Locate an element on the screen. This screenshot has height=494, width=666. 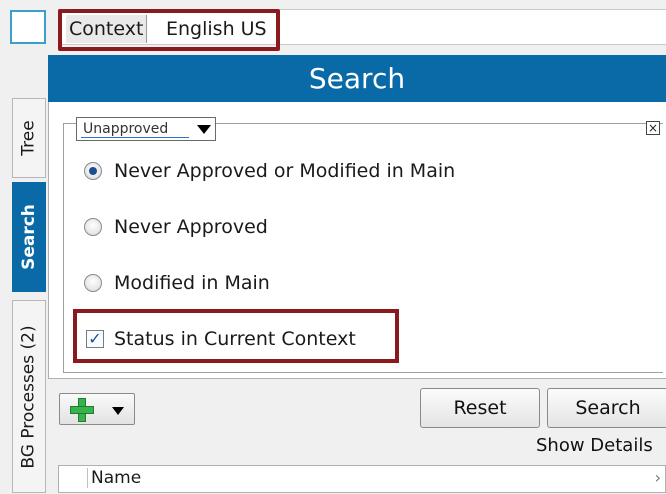
tab-tree: Tree is located at coordinates (29, 138).